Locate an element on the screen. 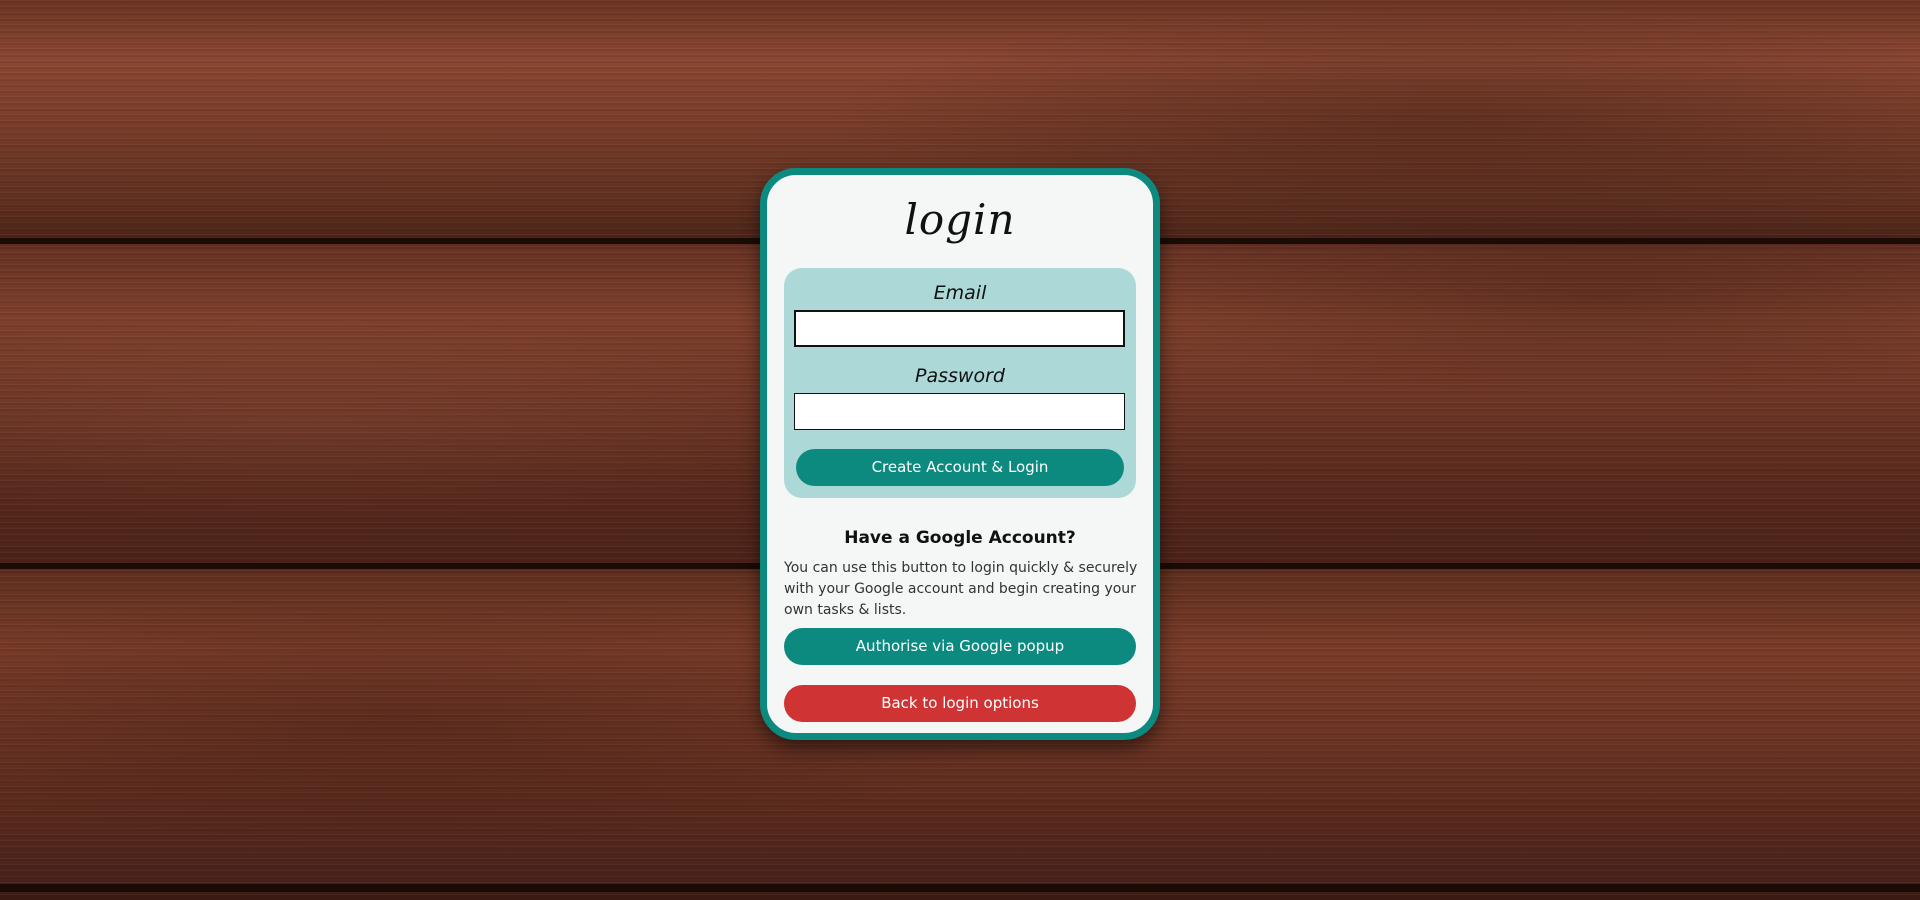  email-field is located at coordinates (959, 328).